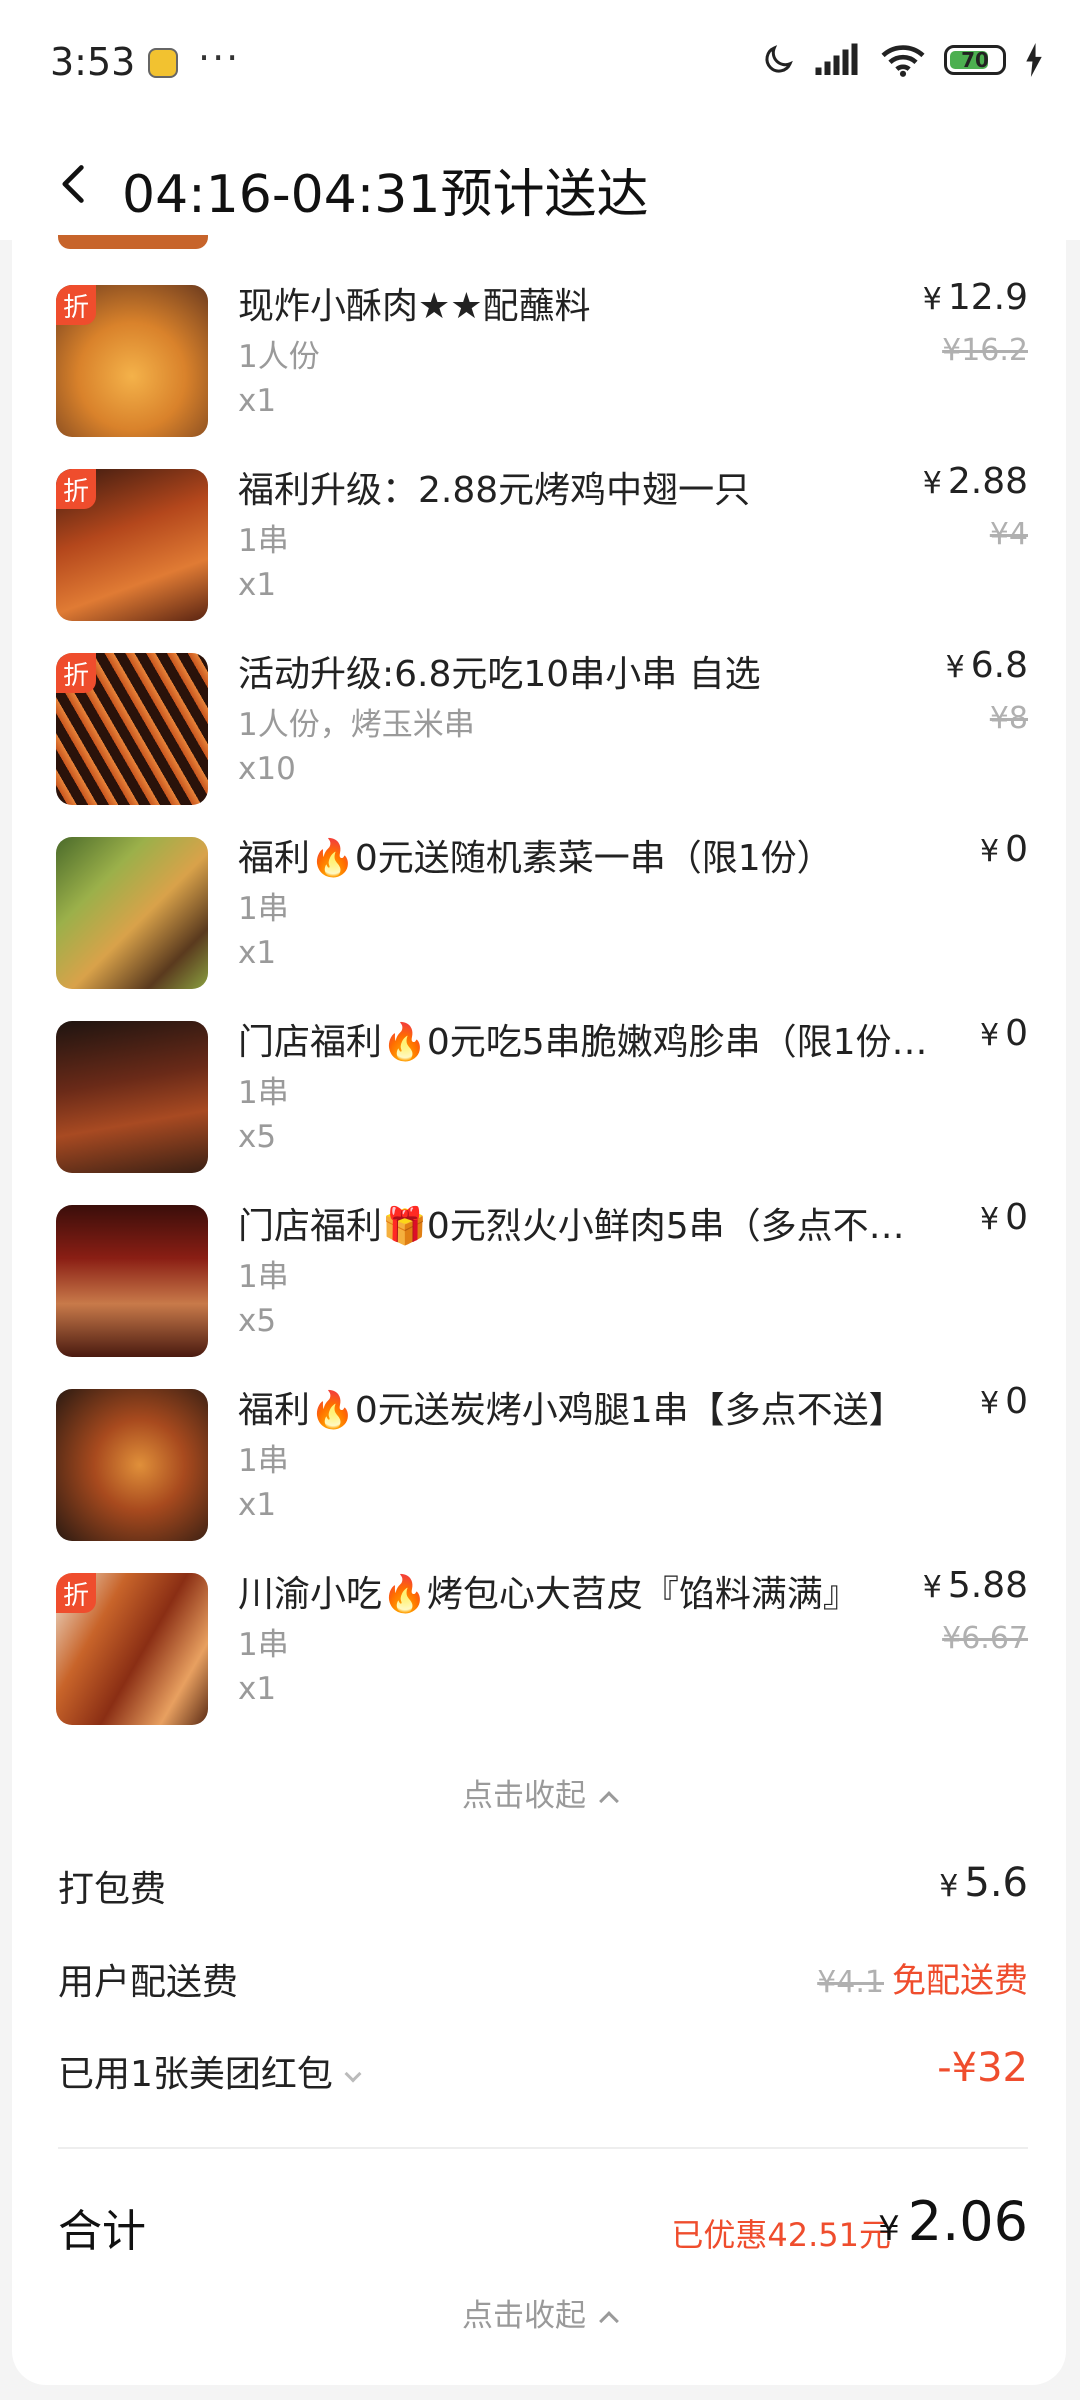  Describe the element at coordinates (960, 1981) in the screenshot. I see `free-delivery-tag: 免配送费` at that location.